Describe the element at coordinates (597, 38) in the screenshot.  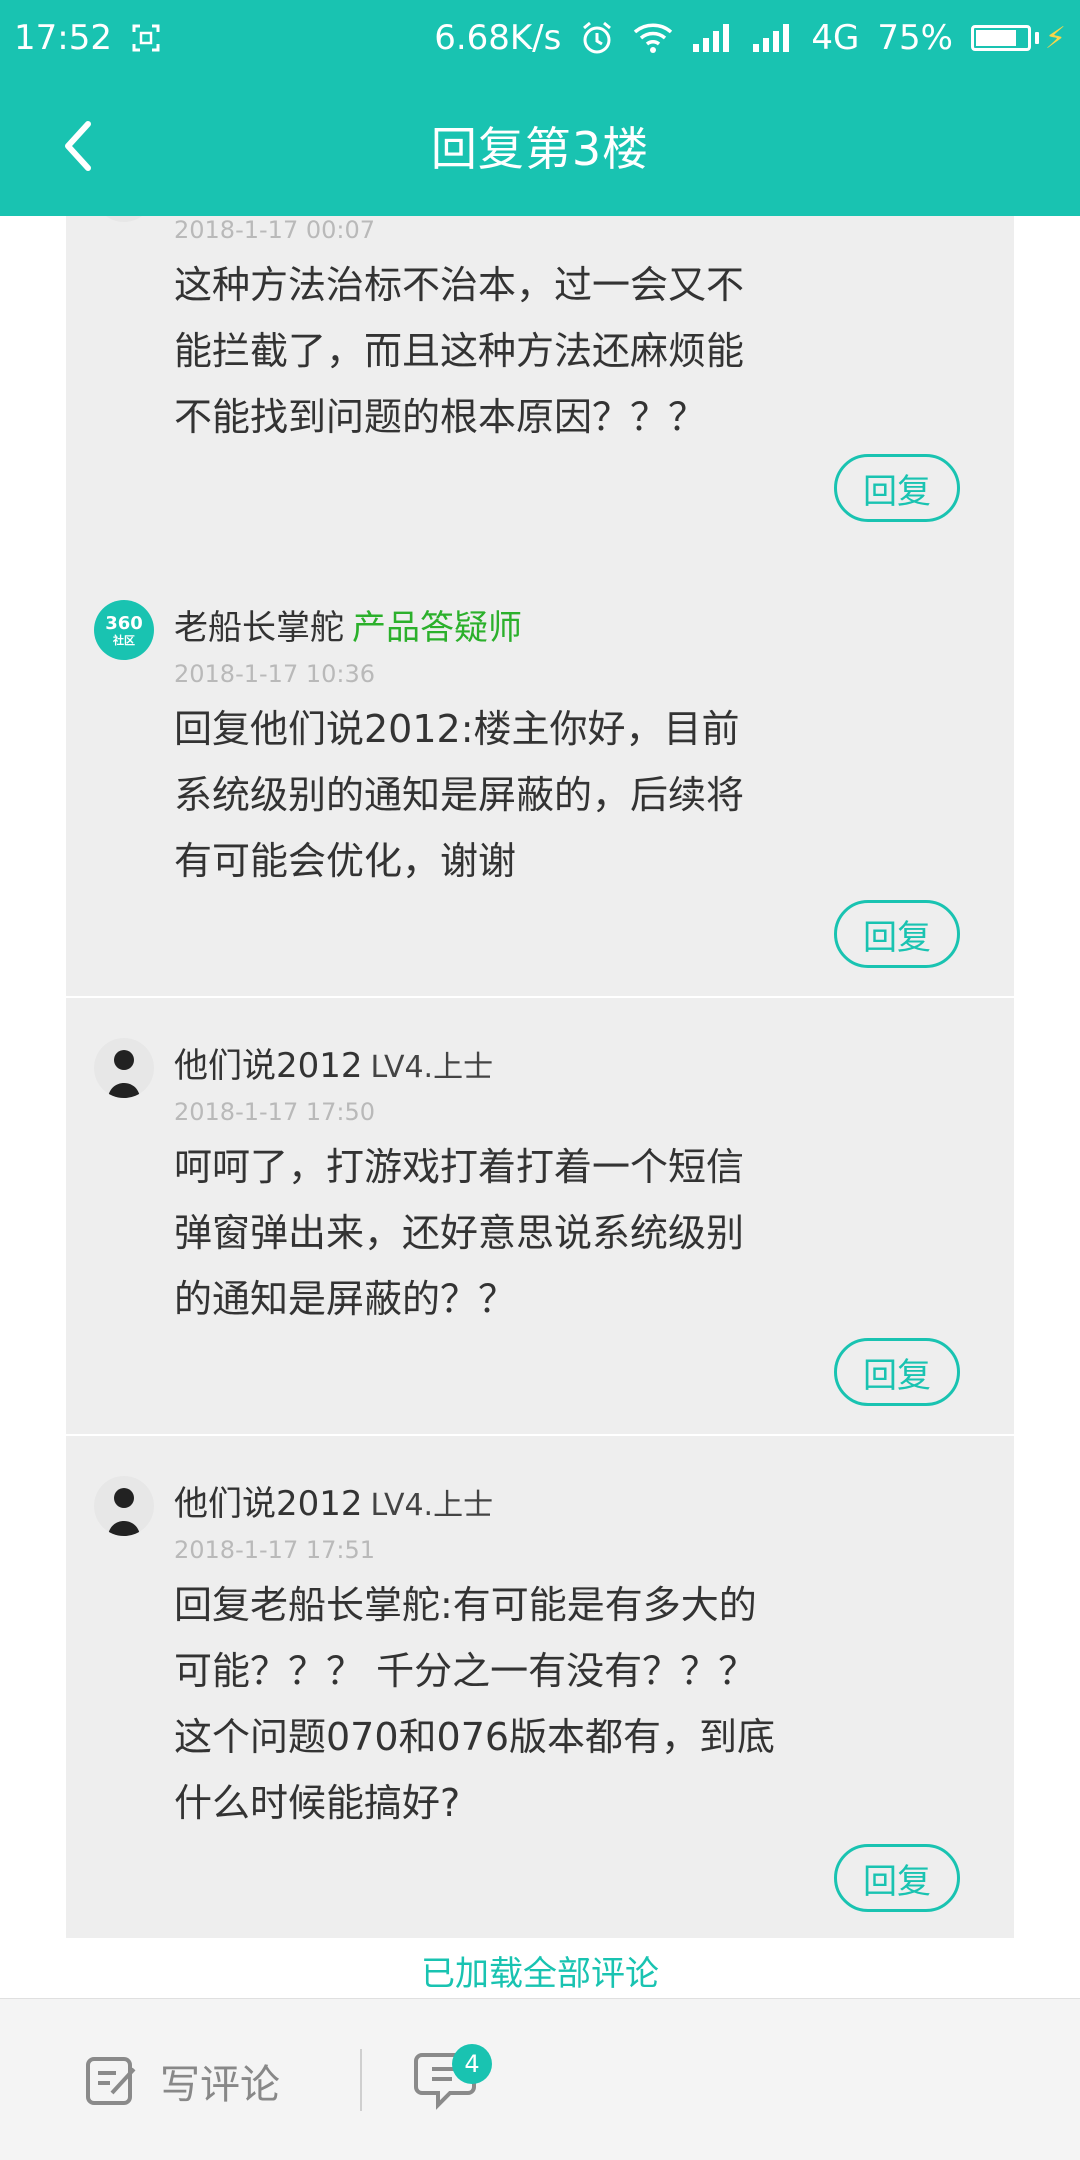
I see `alarm-icon` at that location.